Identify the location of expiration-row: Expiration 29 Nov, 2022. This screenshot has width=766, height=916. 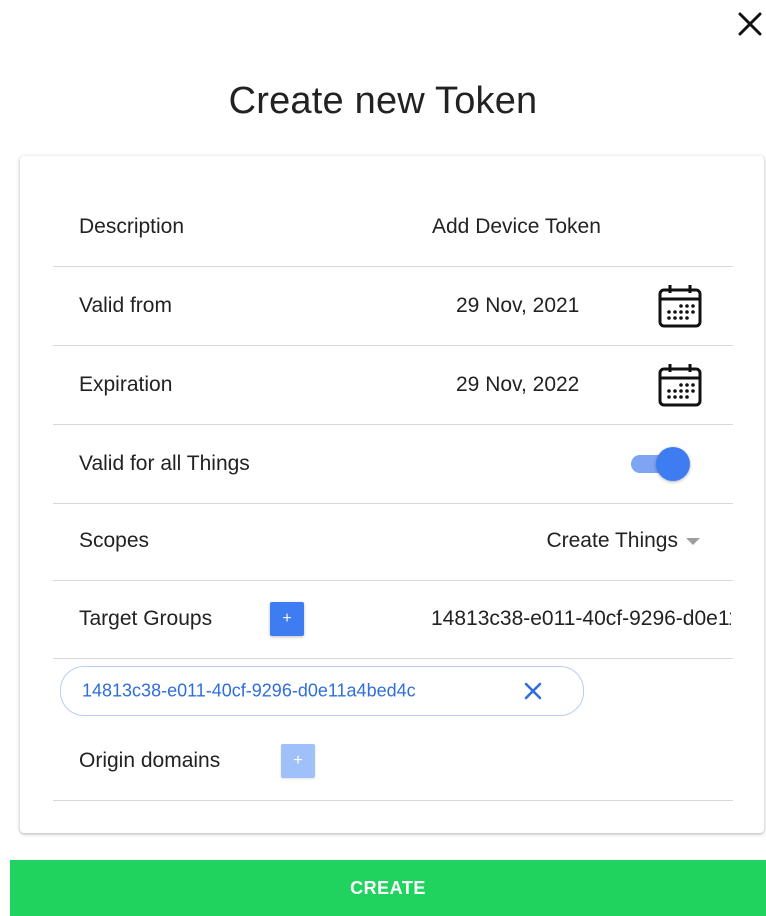
(393, 385).